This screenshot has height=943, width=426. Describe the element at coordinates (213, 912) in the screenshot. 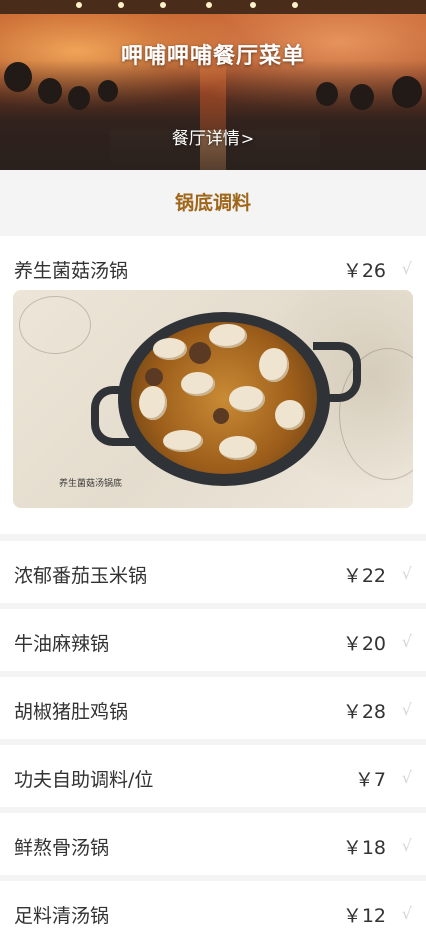

I see `menu-item: 足料清汤锅 ￥12 √` at that location.